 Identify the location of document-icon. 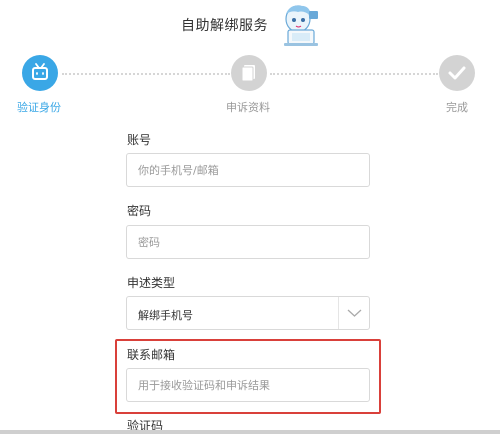
(248, 73).